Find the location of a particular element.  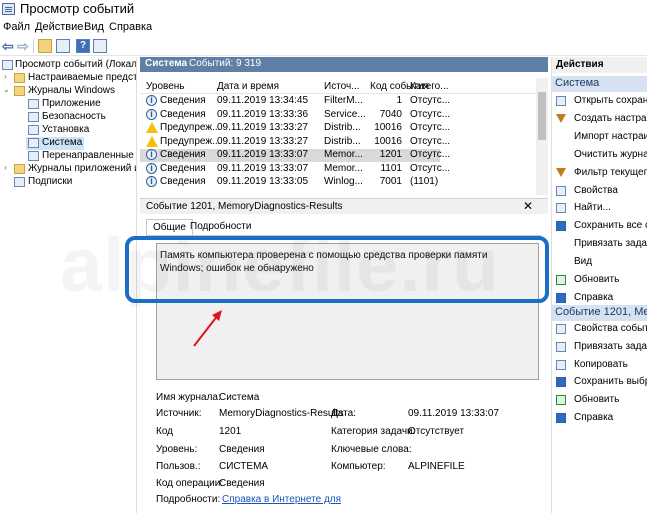

action-item: Фильтр текущего ж is located at coordinates (599, 173).